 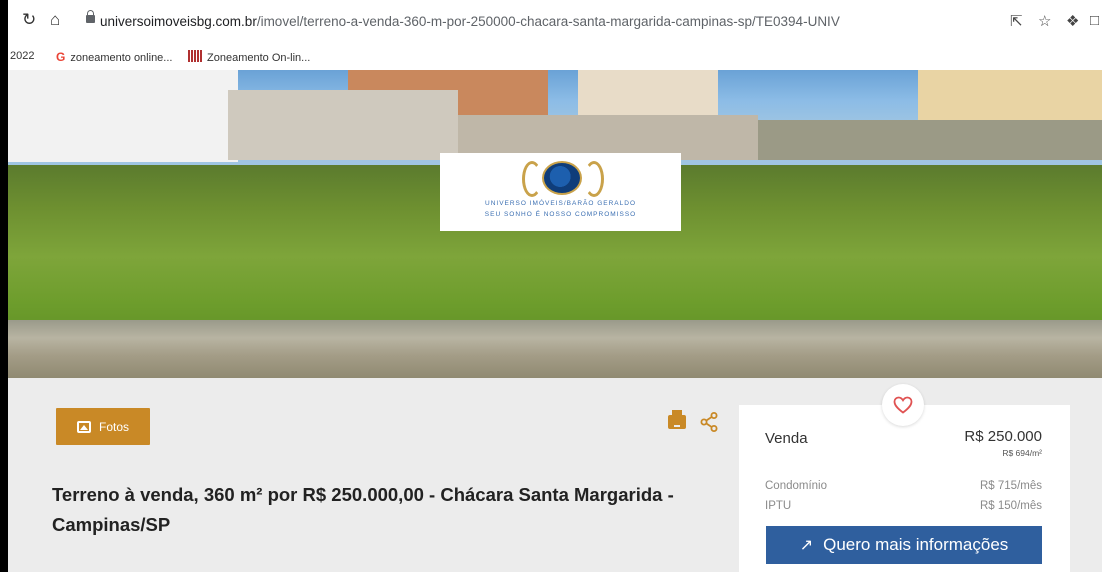 I want to click on globe-icon, so click(x=562, y=178).